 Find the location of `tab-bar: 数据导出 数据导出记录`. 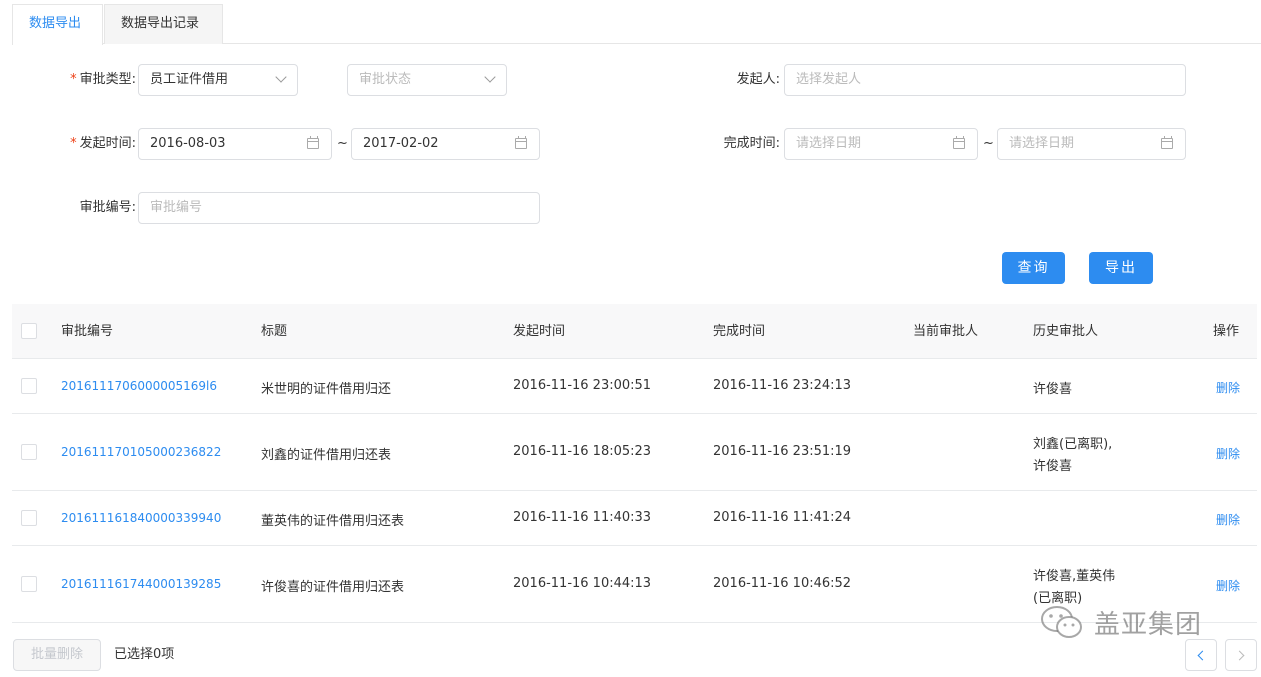

tab-bar: 数据导出 数据导出记录 is located at coordinates (636, 24).